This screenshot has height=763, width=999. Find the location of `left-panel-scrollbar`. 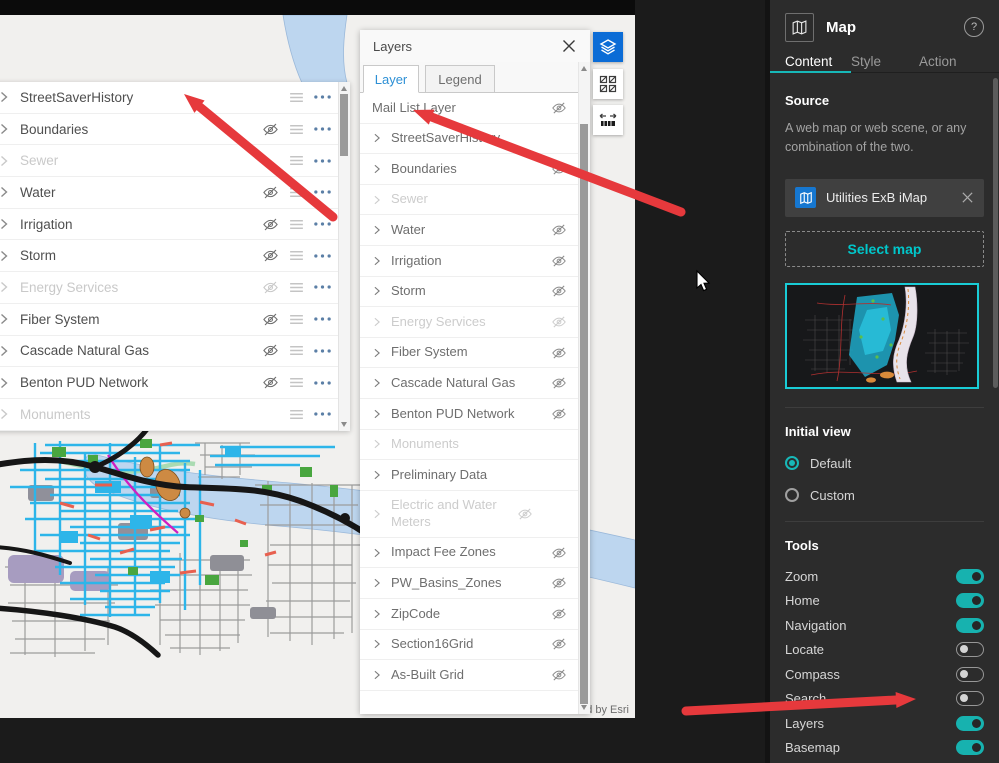

left-panel-scrollbar is located at coordinates (344, 256).